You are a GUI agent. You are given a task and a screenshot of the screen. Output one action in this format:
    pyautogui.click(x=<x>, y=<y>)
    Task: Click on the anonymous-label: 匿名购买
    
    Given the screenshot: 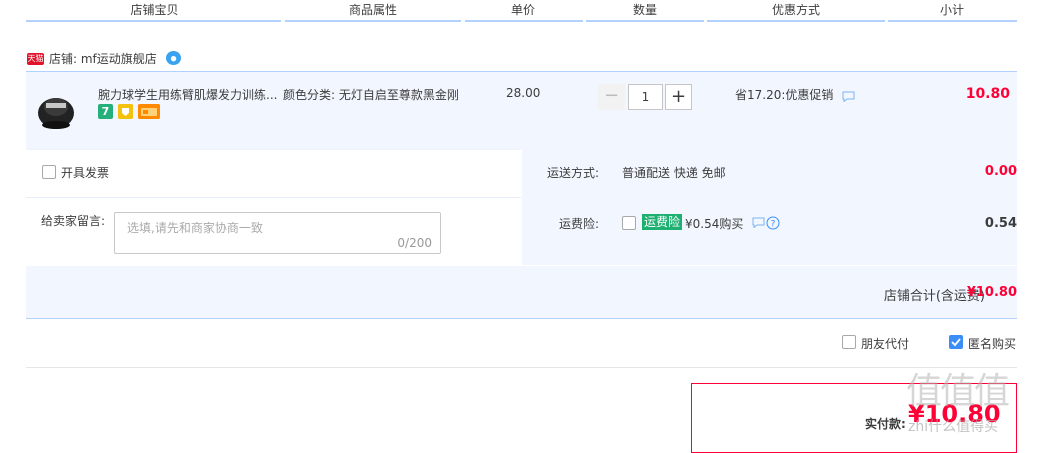 What is the action you would take?
    pyautogui.click(x=992, y=343)
    